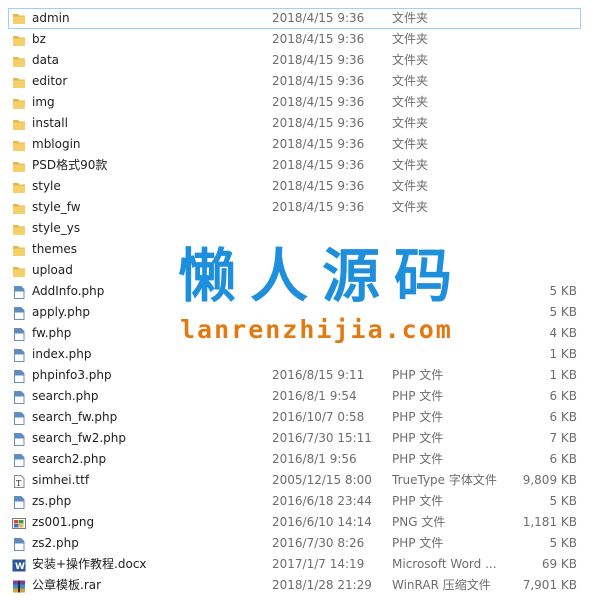 This screenshot has width=611, height=602. What do you see at coordinates (322, 522) in the screenshot?
I see `file-date: 2016/6/10 14:14` at bounding box center [322, 522].